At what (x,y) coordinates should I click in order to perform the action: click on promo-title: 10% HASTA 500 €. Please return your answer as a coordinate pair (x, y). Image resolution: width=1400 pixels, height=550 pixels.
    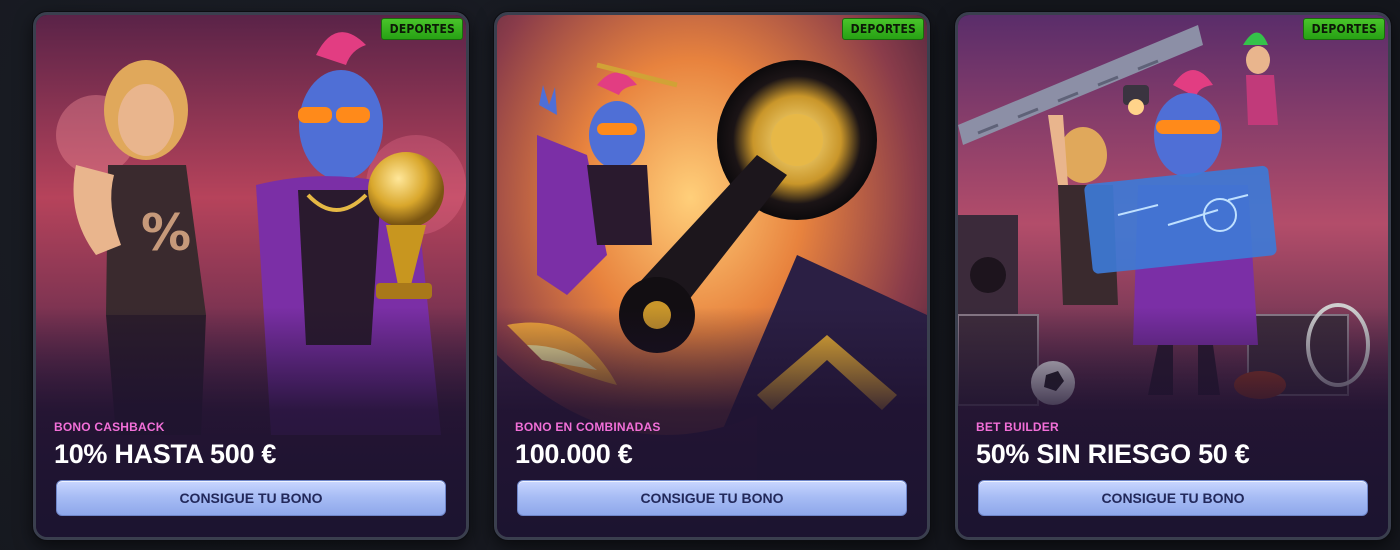
    Looking at the image, I should click on (165, 454).